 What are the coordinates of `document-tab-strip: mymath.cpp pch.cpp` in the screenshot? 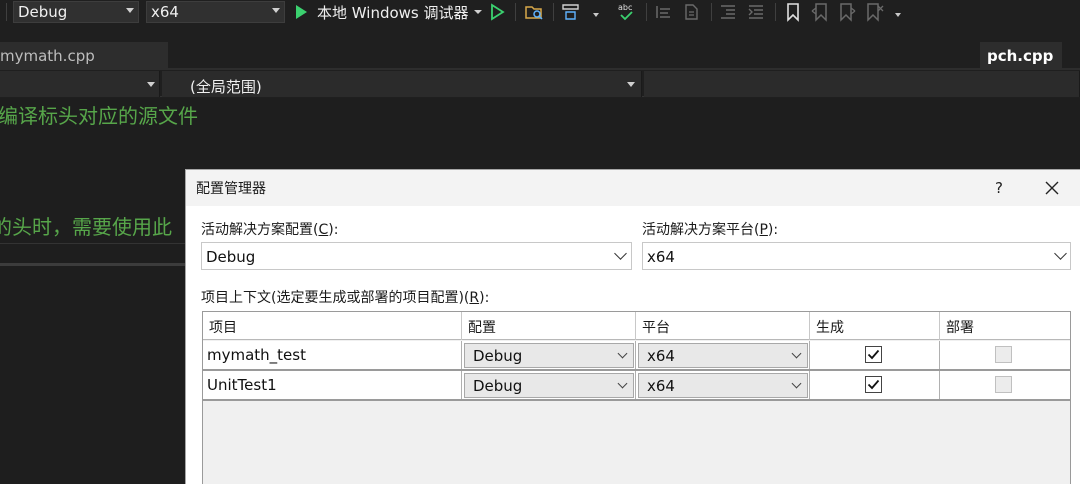 It's located at (540, 56).